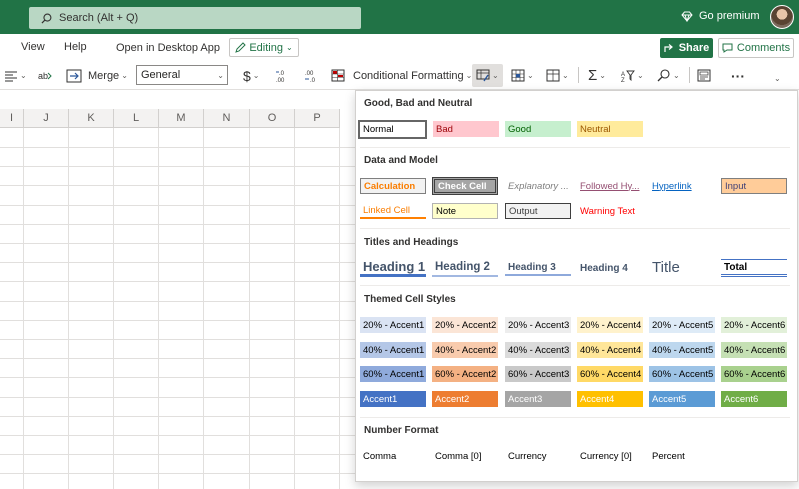 Image resolution: width=799 pixels, height=489 pixels. Describe the element at coordinates (538, 268) in the screenshot. I see `style-heading-3: Heading 3` at that location.